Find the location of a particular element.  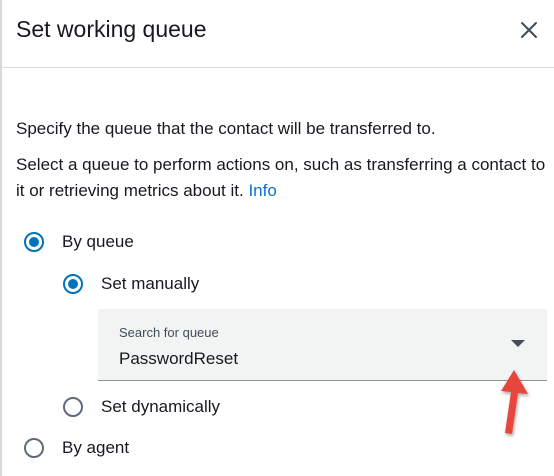

radio-set-manually-control is located at coordinates (73, 284).